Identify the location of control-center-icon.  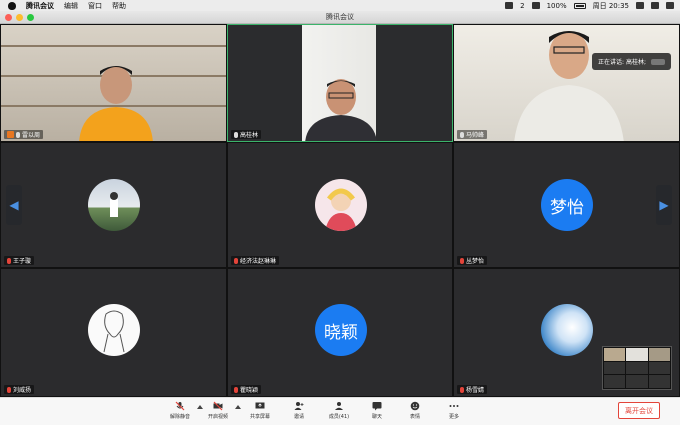
(670, 5).